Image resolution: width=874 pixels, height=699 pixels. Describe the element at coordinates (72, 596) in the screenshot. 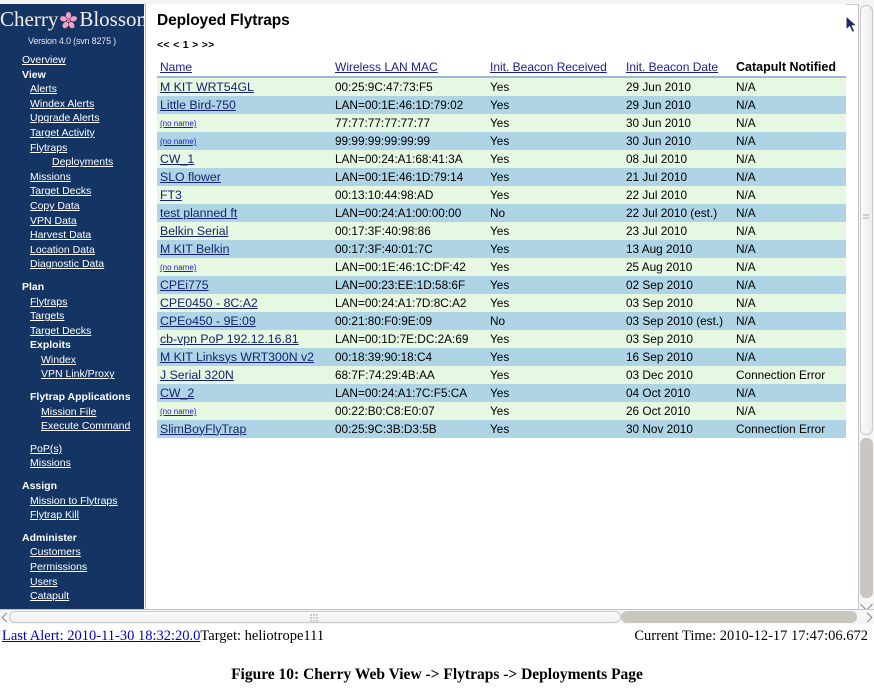

I see `sidebar-item-catapult: Catapult` at that location.